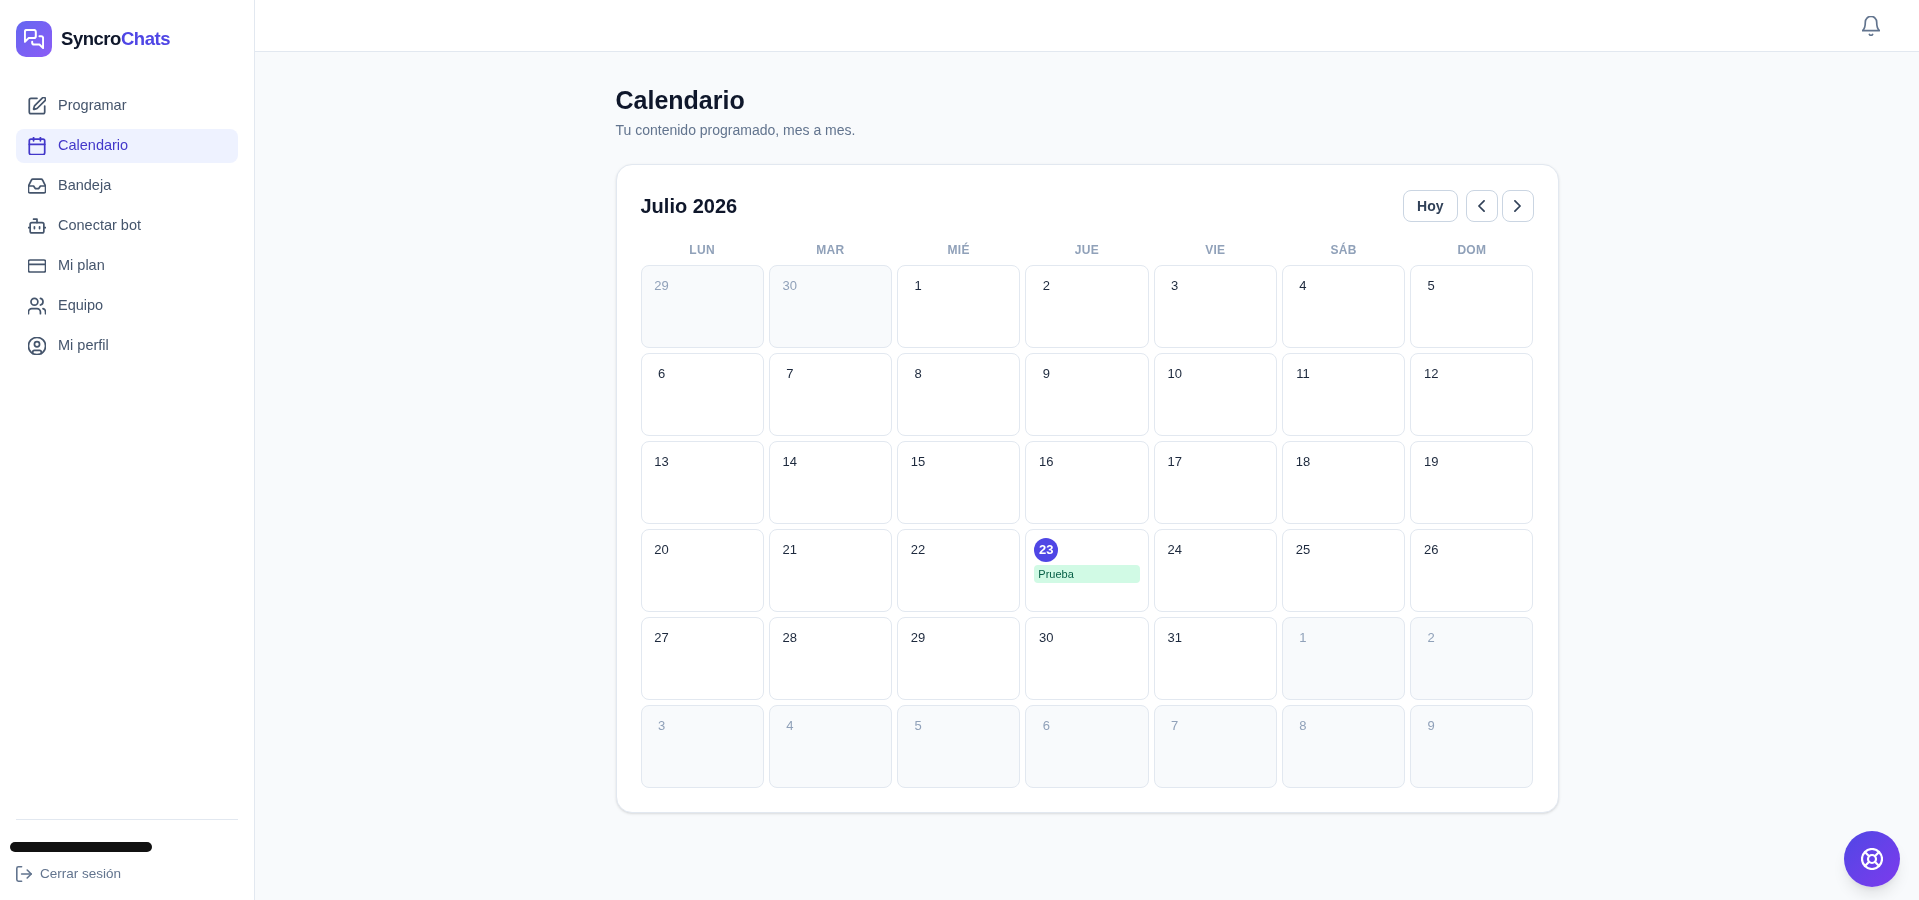  Describe the element at coordinates (1303, 374) in the screenshot. I see `day-number: 11` at that location.